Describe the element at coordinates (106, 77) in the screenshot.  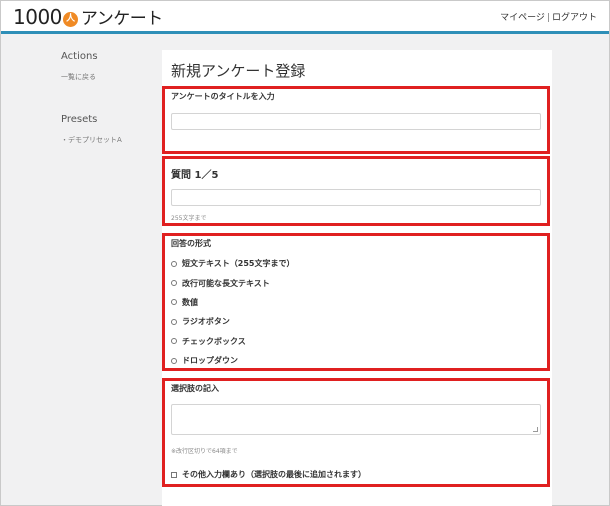
I see `back-to-list-link: 一覧に戻る` at that location.